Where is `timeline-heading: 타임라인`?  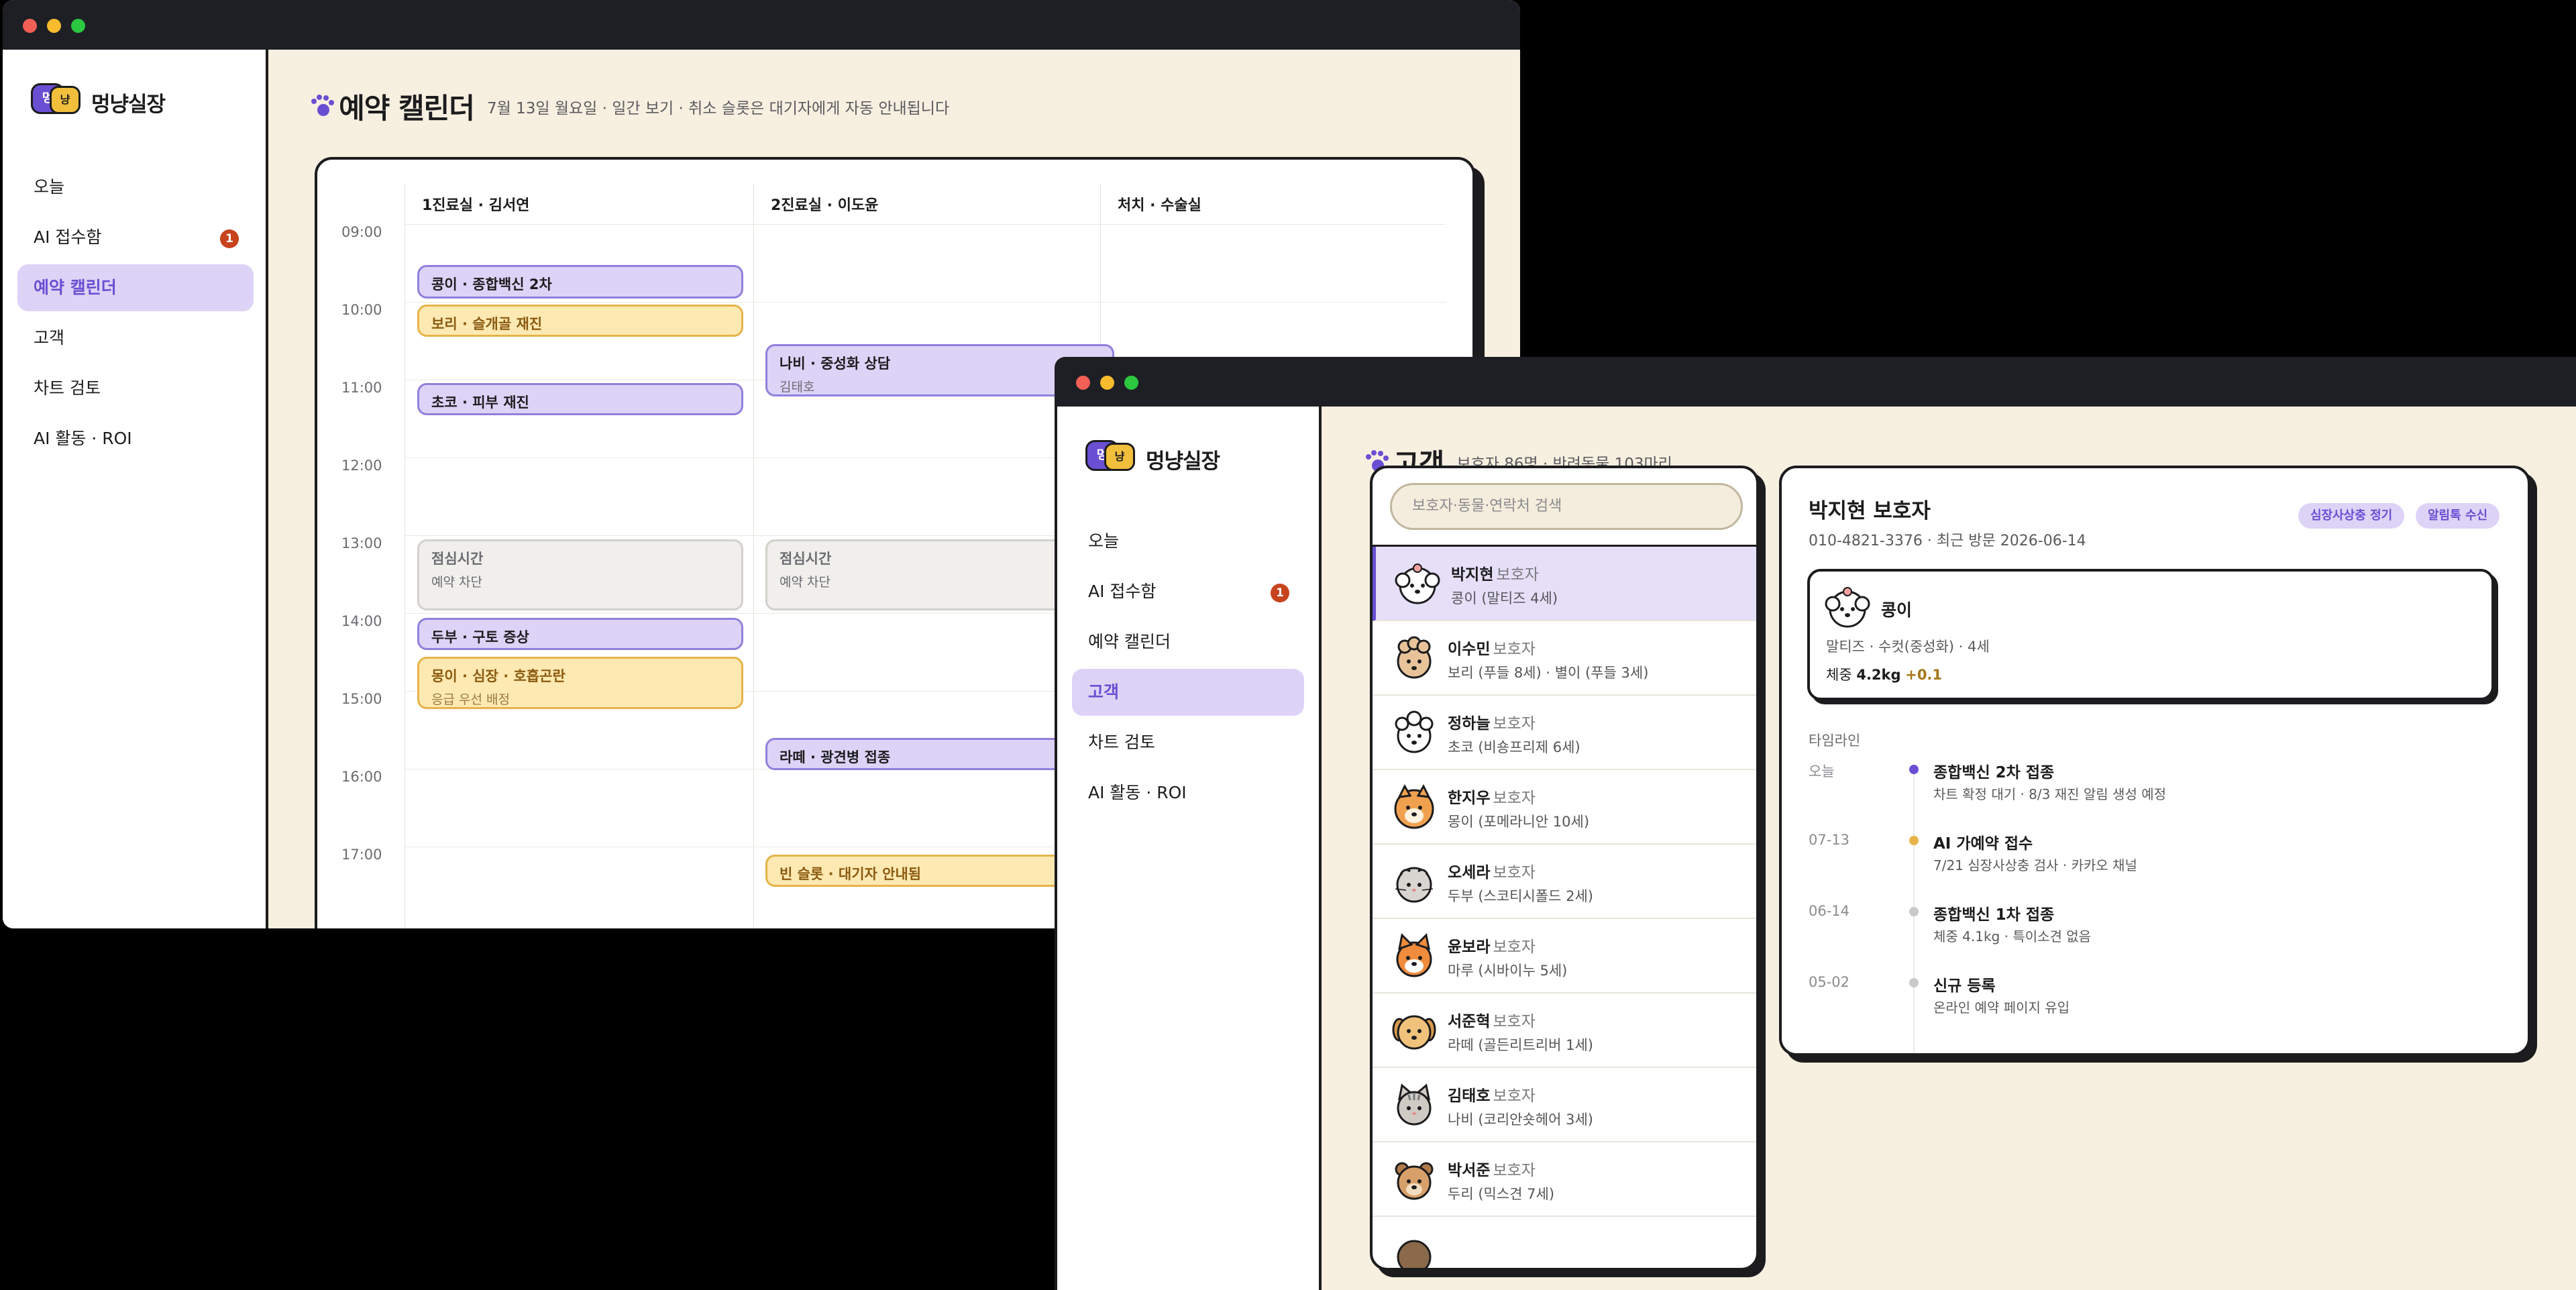
timeline-heading: 타임라인 is located at coordinates (1835, 741).